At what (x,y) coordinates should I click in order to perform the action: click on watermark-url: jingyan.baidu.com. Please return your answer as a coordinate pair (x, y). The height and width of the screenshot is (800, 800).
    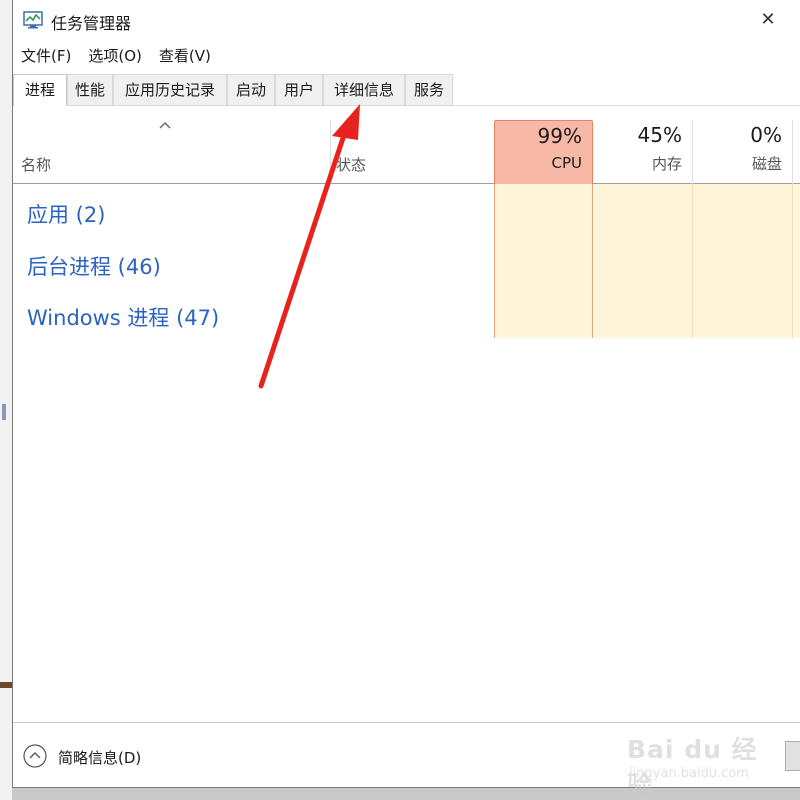
    Looking at the image, I should click on (689, 773).